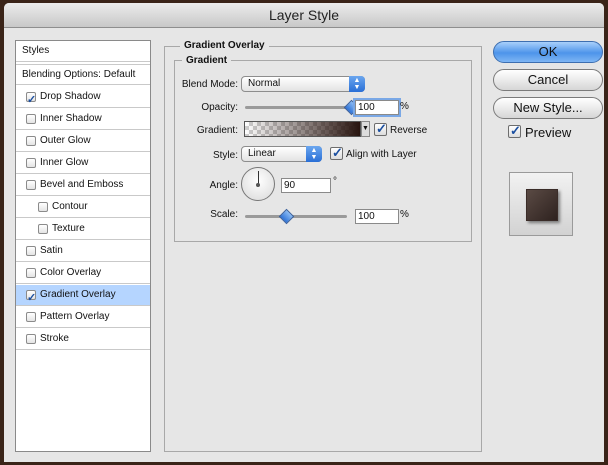  I want to click on style-item-label: Inner Glow, so click(64, 162).